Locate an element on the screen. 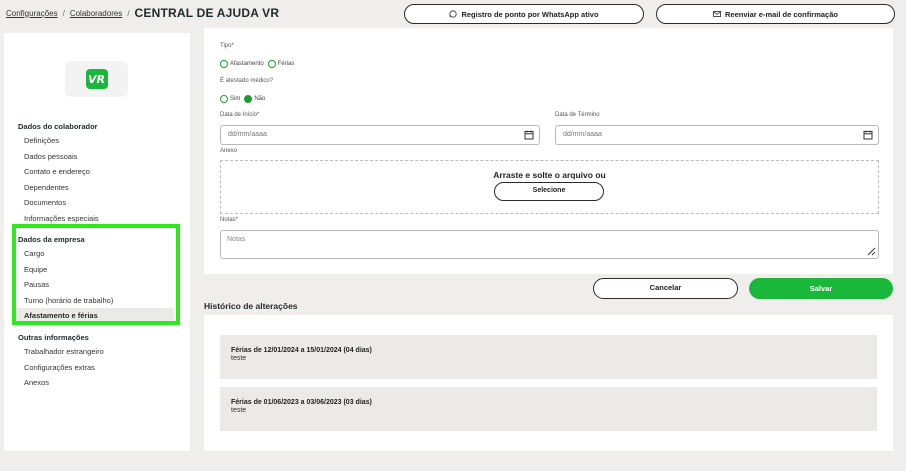 The image size is (906, 471). mail-icon is located at coordinates (717, 14).